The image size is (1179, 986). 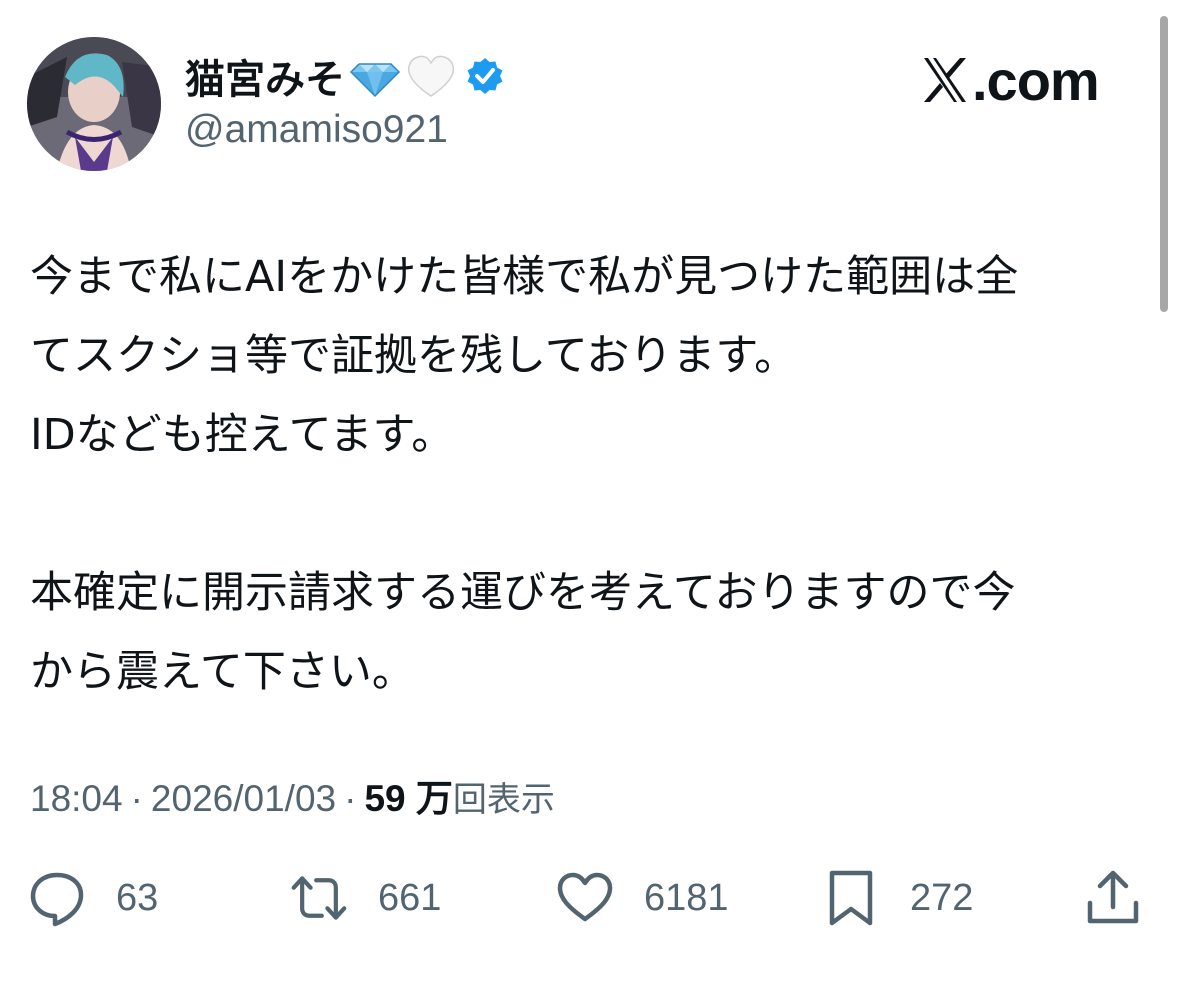 What do you see at coordinates (375, 76) in the screenshot?
I see `gem-emoji-icon` at bounding box center [375, 76].